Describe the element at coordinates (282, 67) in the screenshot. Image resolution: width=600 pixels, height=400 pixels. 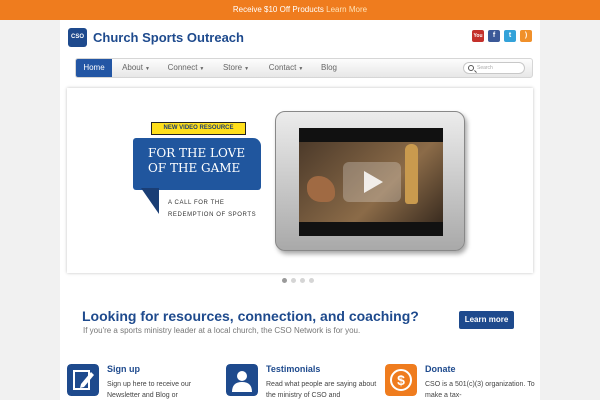
I see `nav-contact-label: Contact` at that location.